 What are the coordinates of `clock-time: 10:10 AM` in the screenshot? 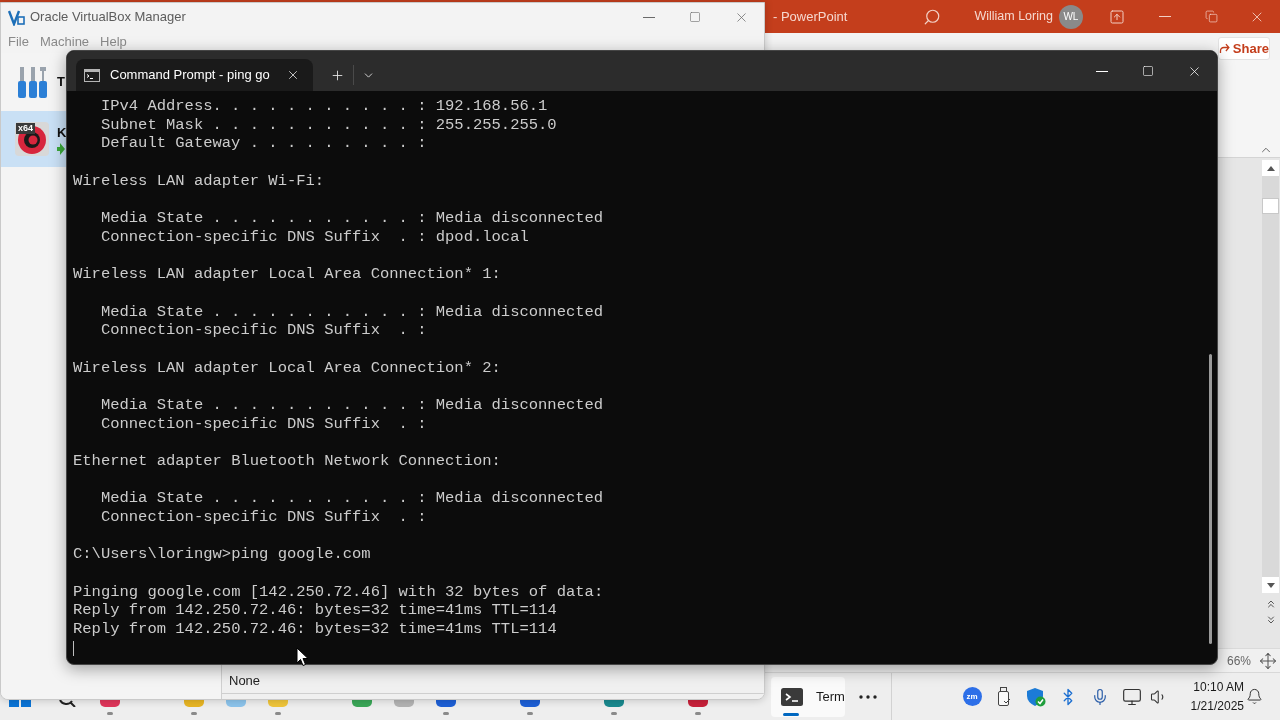 It's located at (1218, 687).